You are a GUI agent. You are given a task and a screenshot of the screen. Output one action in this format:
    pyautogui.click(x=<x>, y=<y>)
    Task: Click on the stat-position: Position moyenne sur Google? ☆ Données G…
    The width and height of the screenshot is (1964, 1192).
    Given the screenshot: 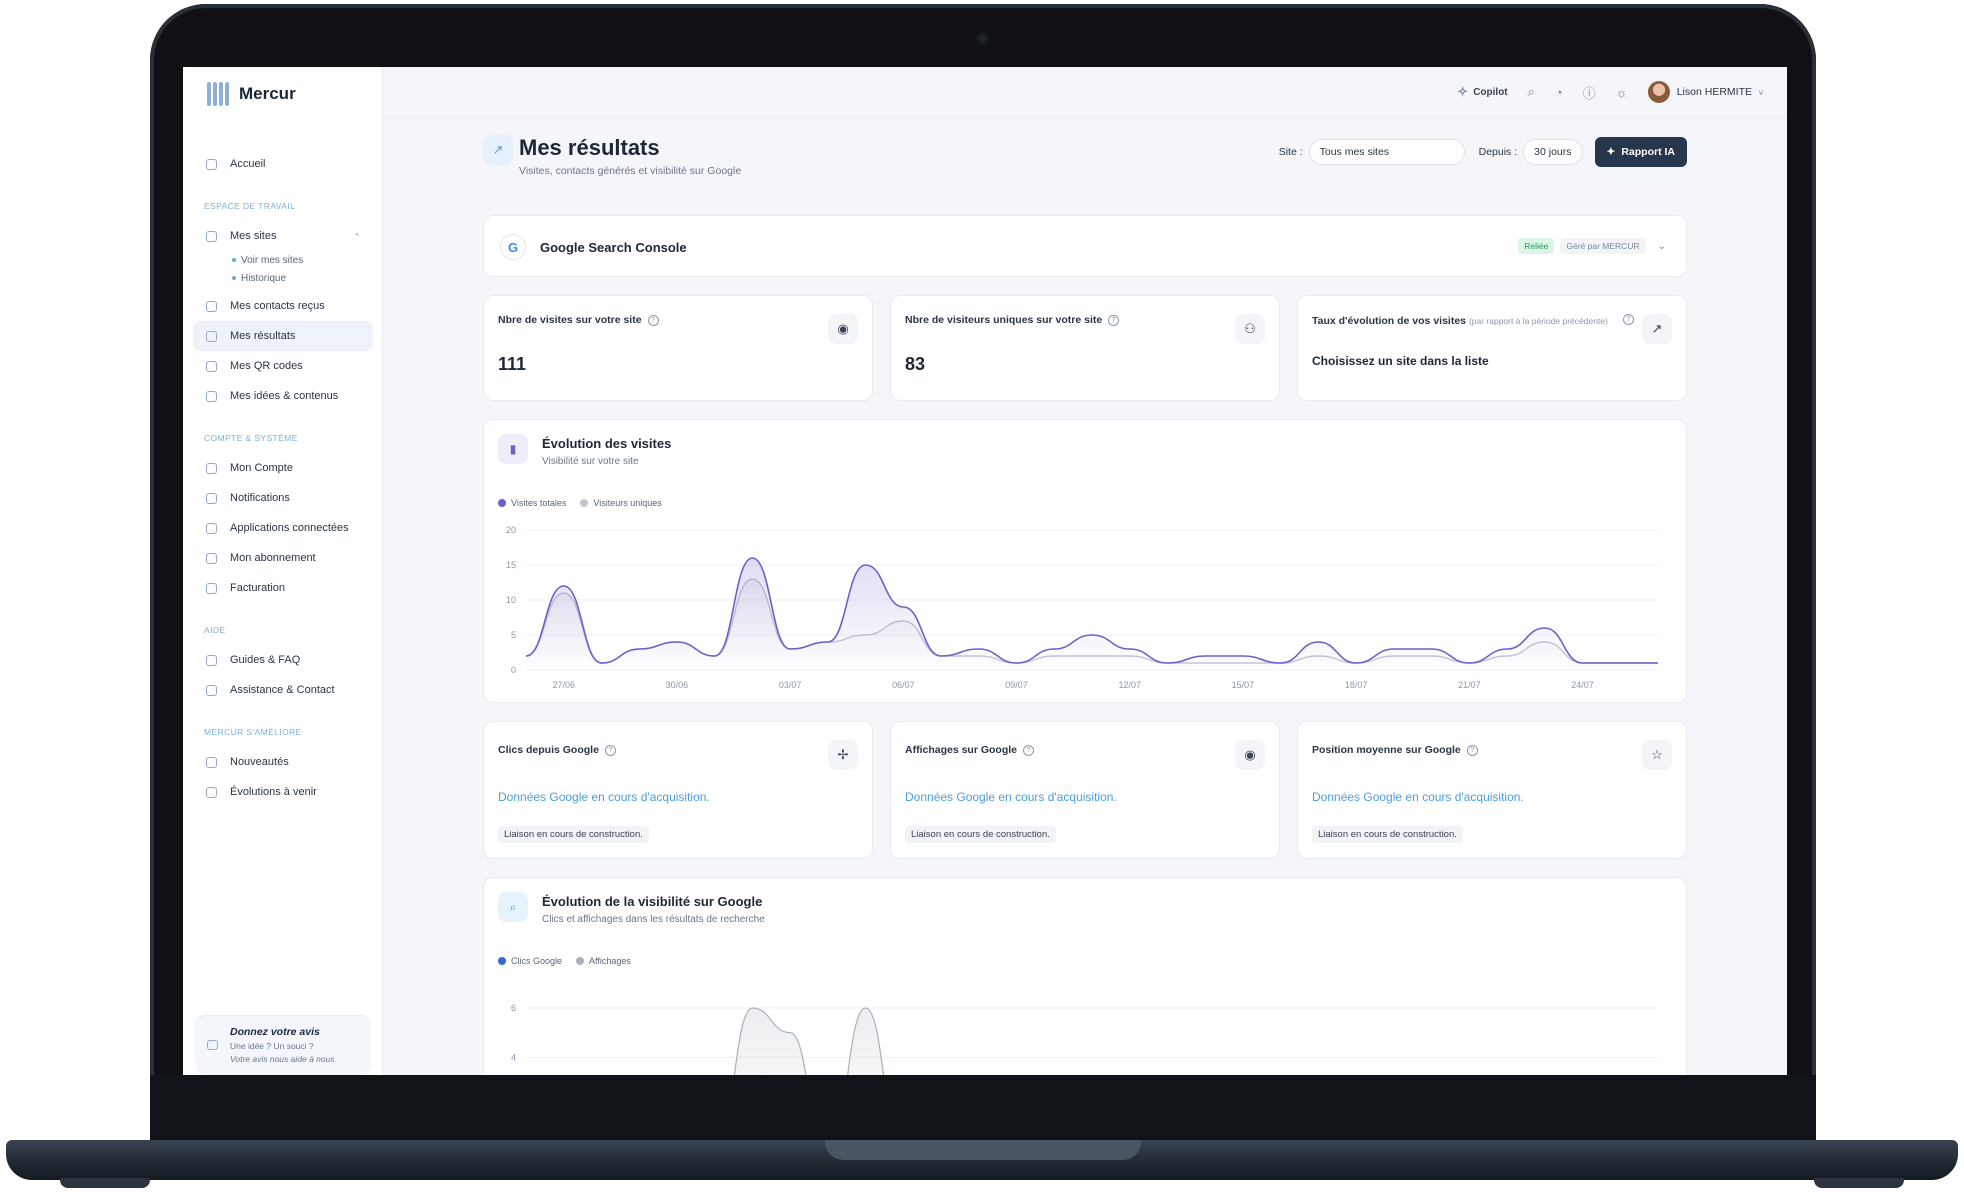 What is the action you would take?
    pyautogui.click(x=1492, y=790)
    